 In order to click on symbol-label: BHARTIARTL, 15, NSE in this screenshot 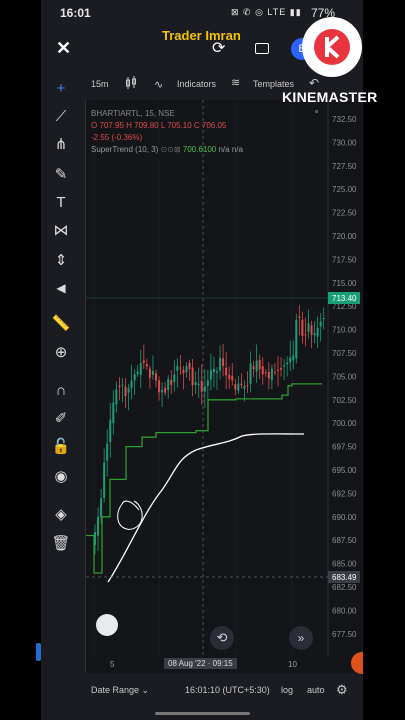, I will do `click(167, 114)`.